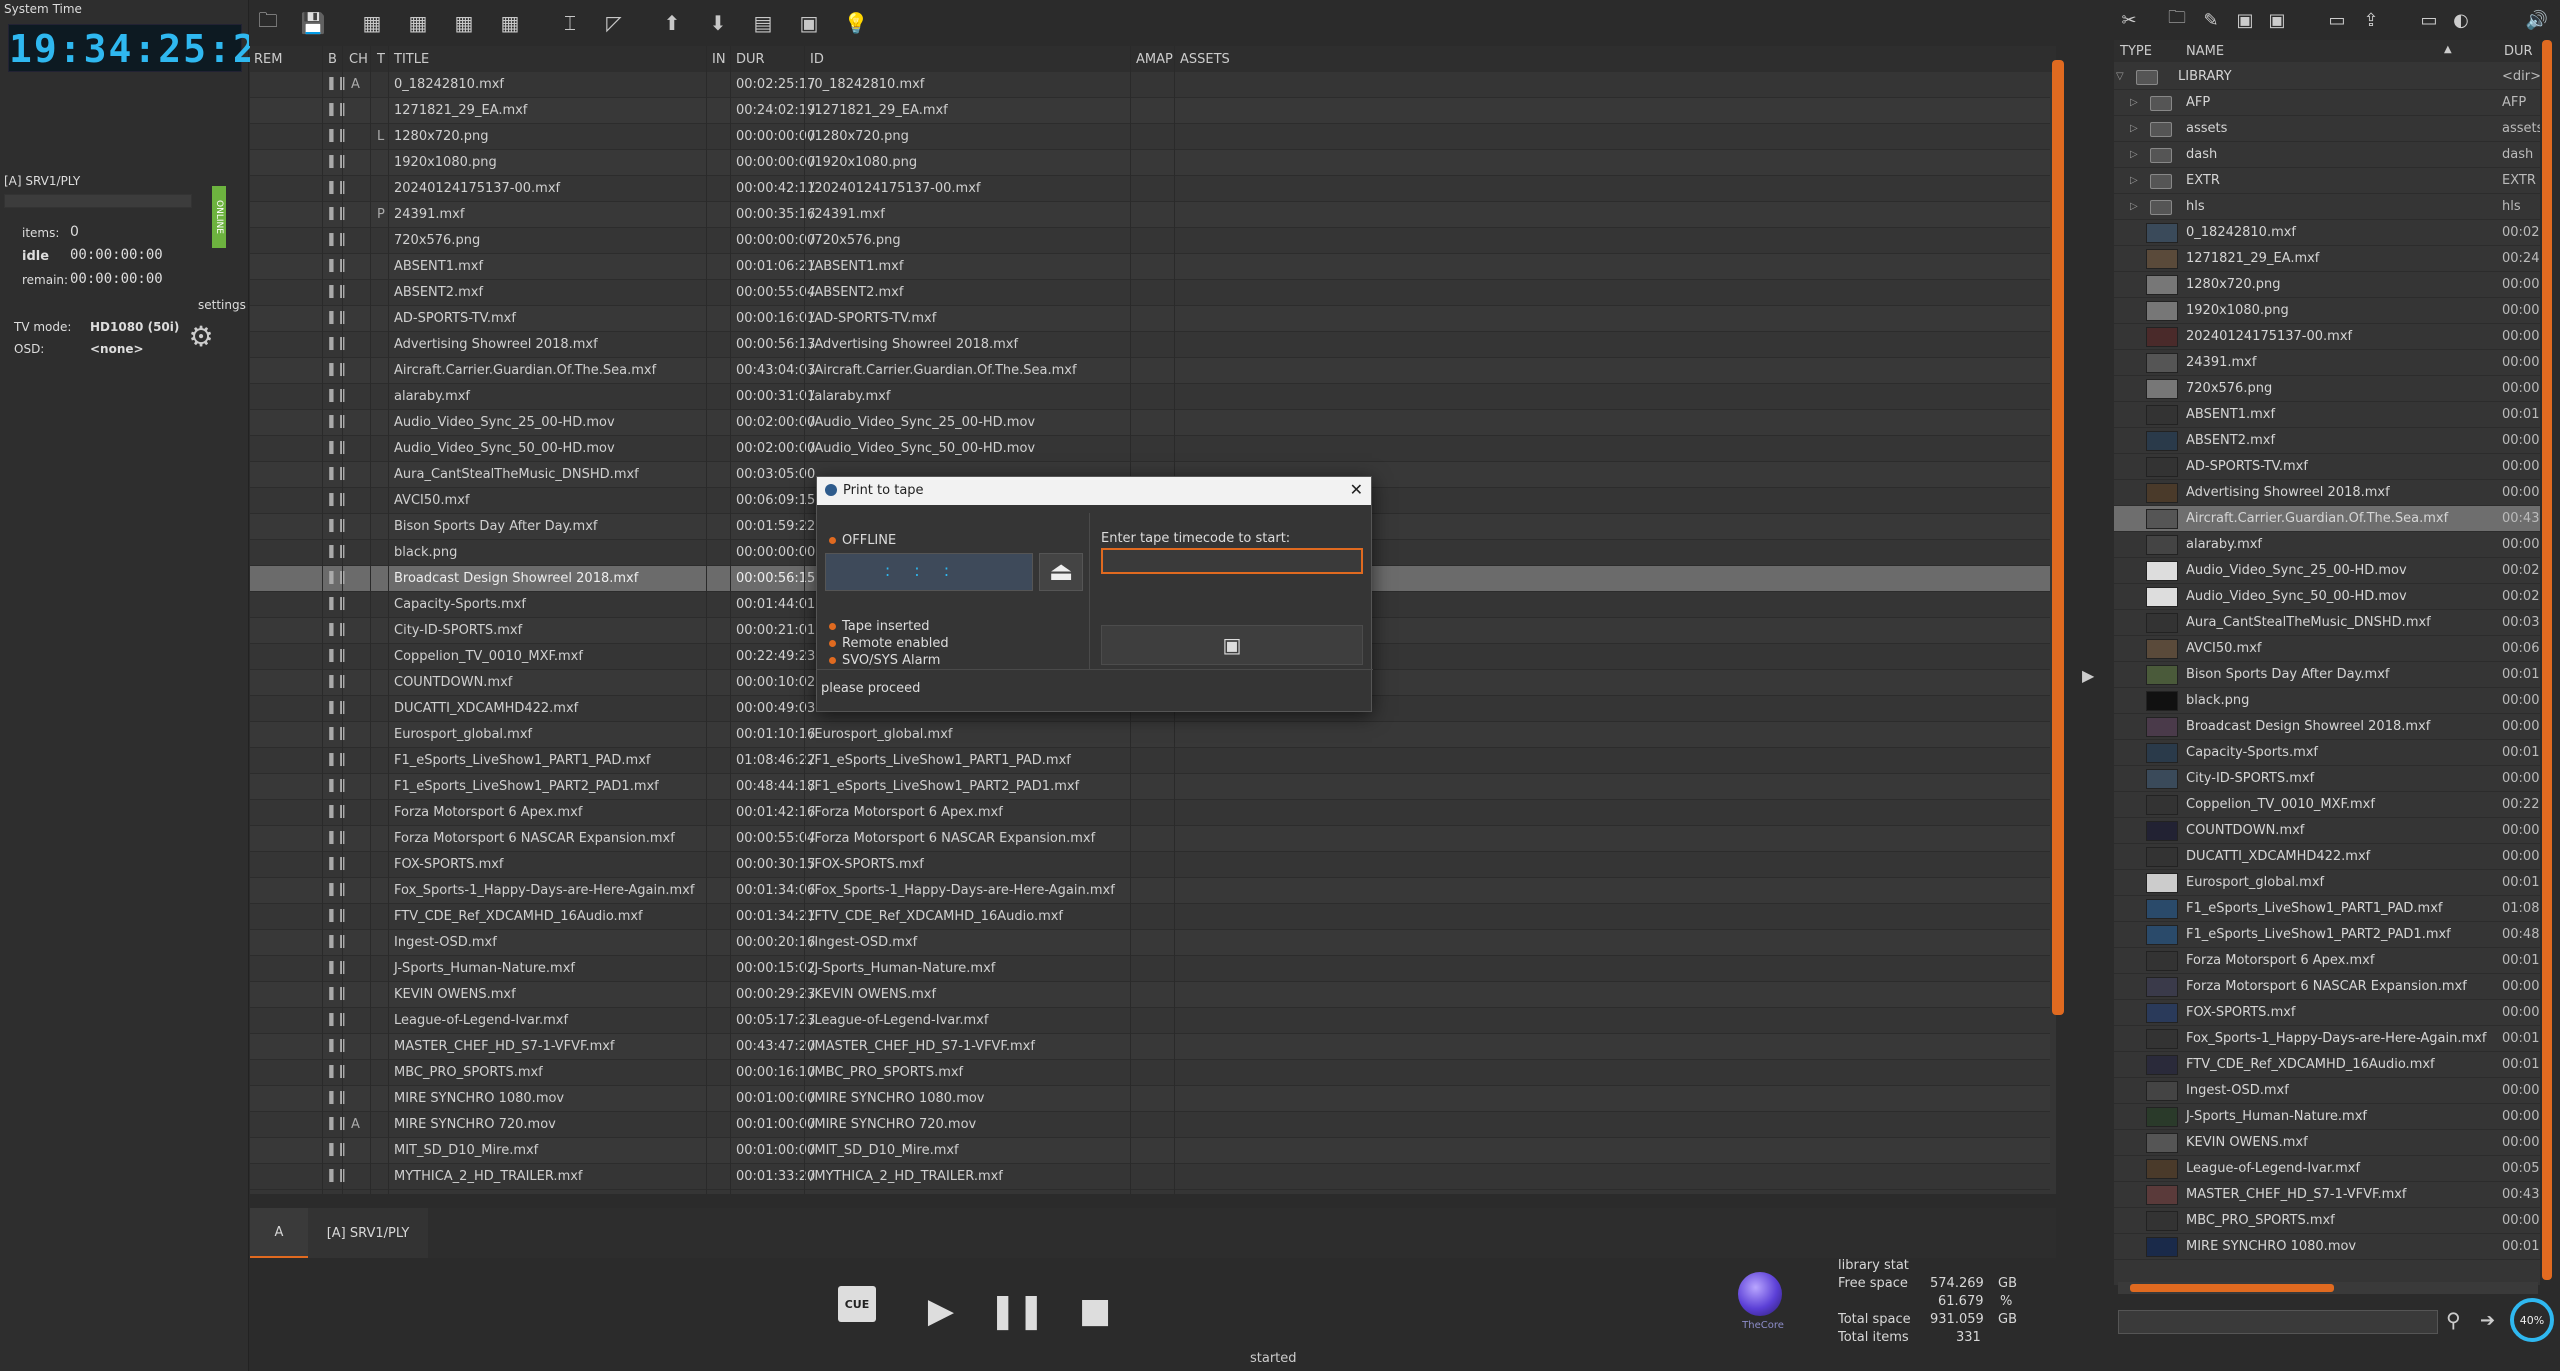 This screenshot has height=1371, width=2560. Describe the element at coordinates (2327, 805) in the screenshot. I see `library-file-row: Coppelion_TV_0010_MXF.mxf 00:22:` at that location.